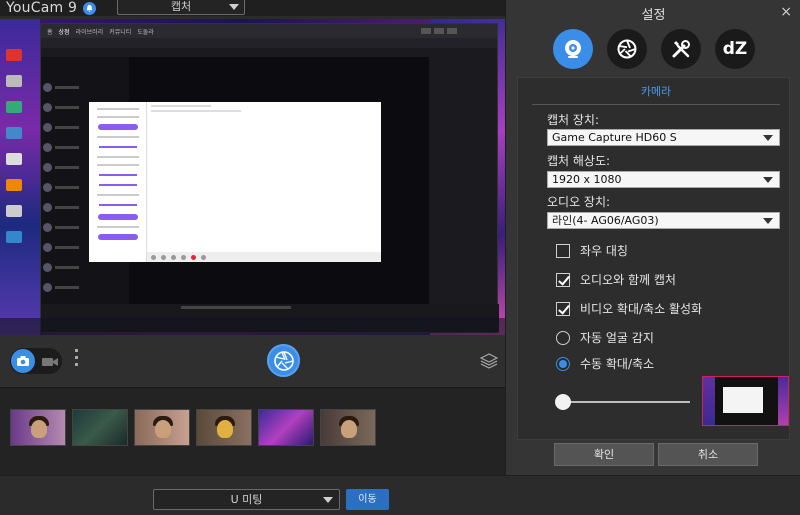  What do you see at coordinates (252, 326) in the screenshot?
I see `captured-taskbar` at bounding box center [252, 326].